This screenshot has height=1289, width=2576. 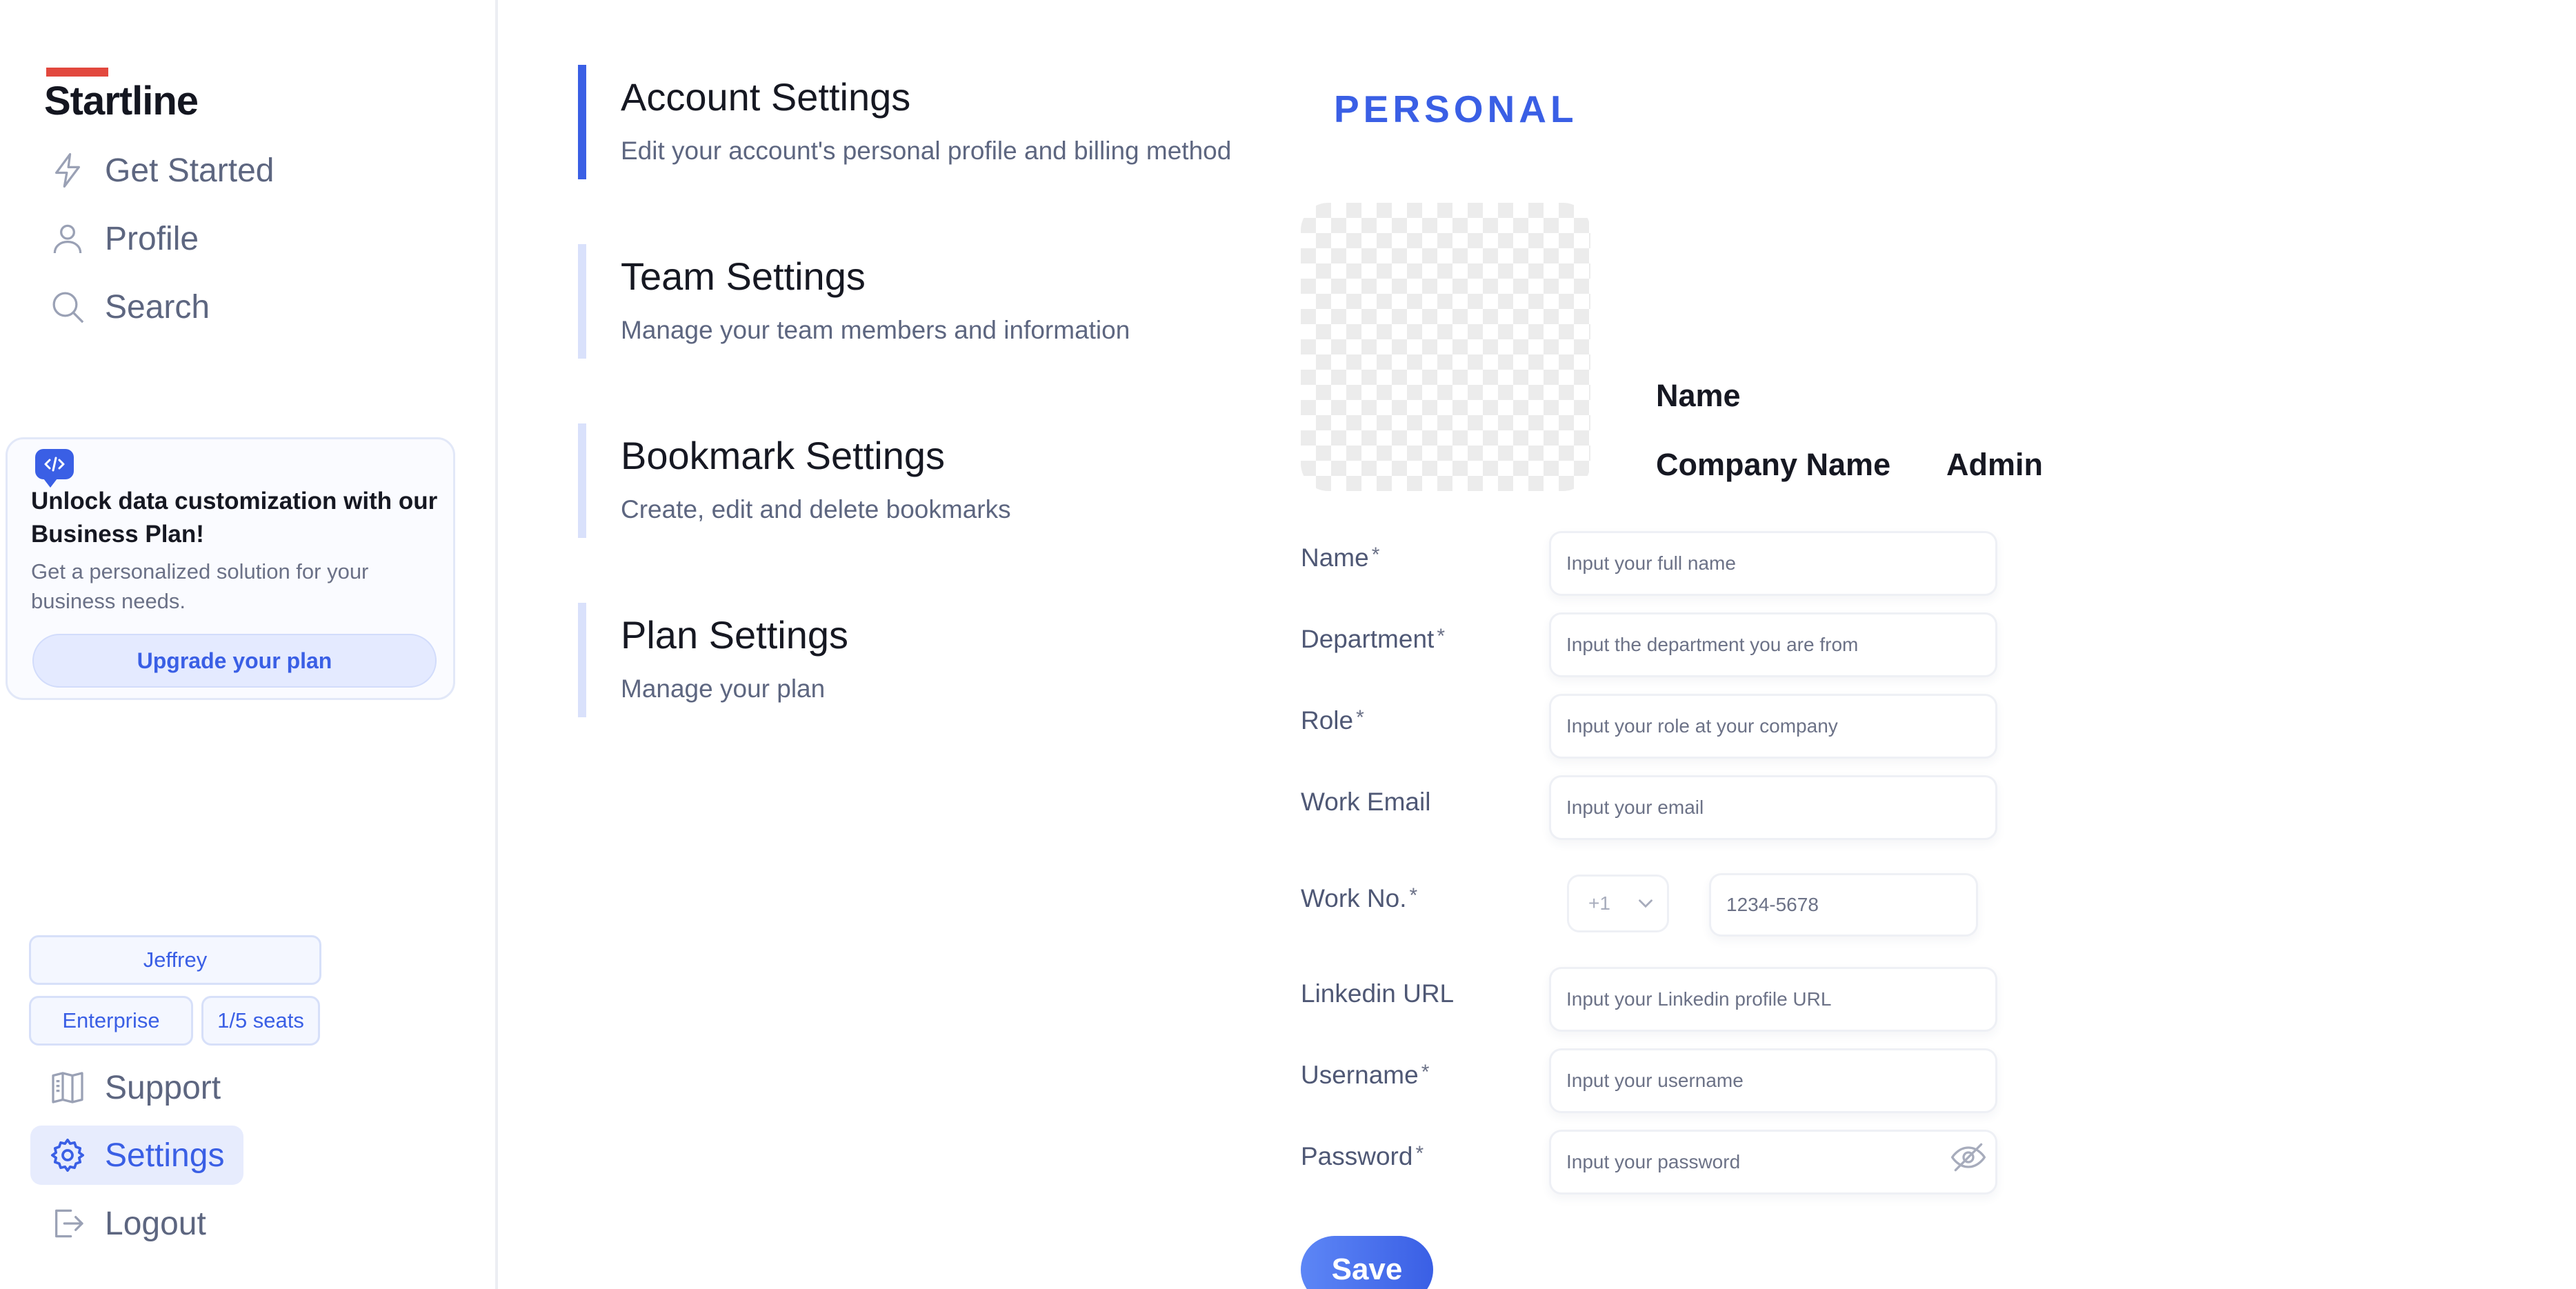 What do you see at coordinates (67, 1087) in the screenshot?
I see `book-icon` at bounding box center [67, 1087].